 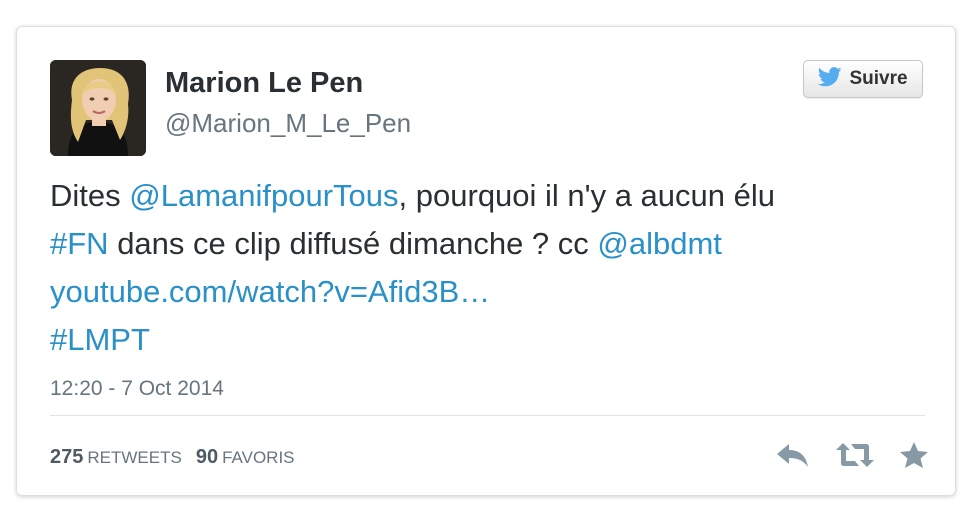 I want to click on tweet-stats: 275 RETWEETS 90 FAVORIS, so click(x=179, y=457).